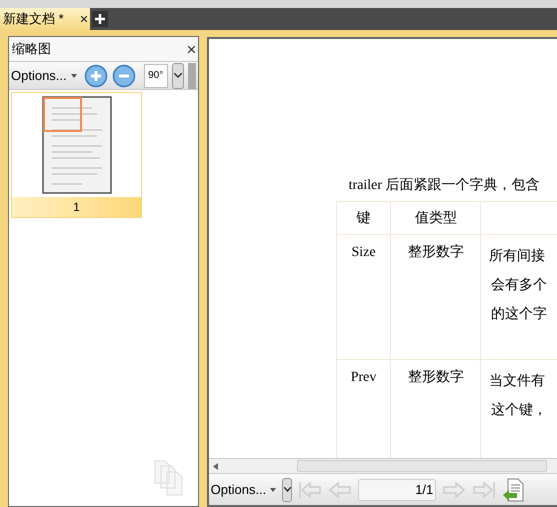  What do you see at coordinates (513, 490) in the screenshot?
I see `document-back-icon` at bounding box center [513, 490].